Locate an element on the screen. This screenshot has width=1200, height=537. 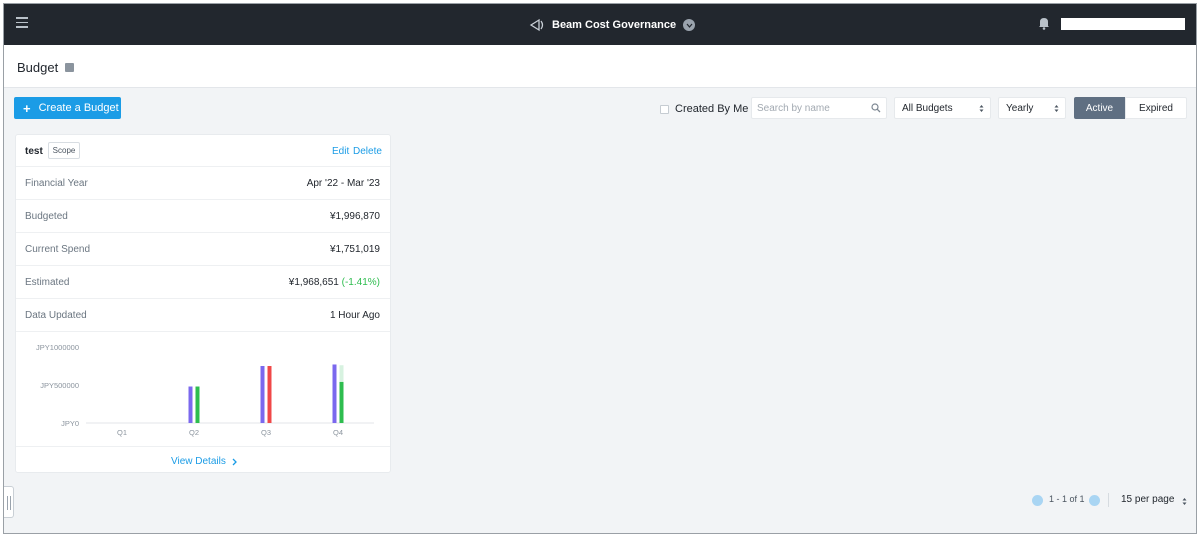
page-title: Budget is located at coordinates (38, 67).